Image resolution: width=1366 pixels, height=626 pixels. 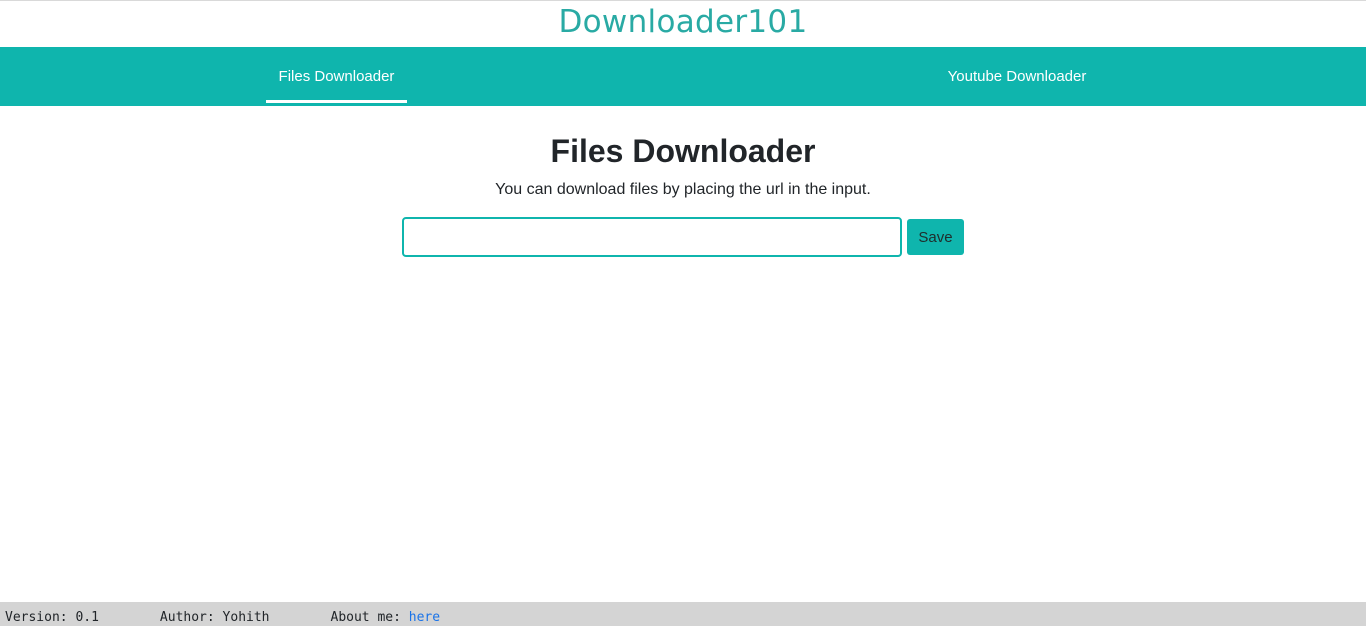 I want to click on author-label: Author: Yohith, so click(x=214, y=617).